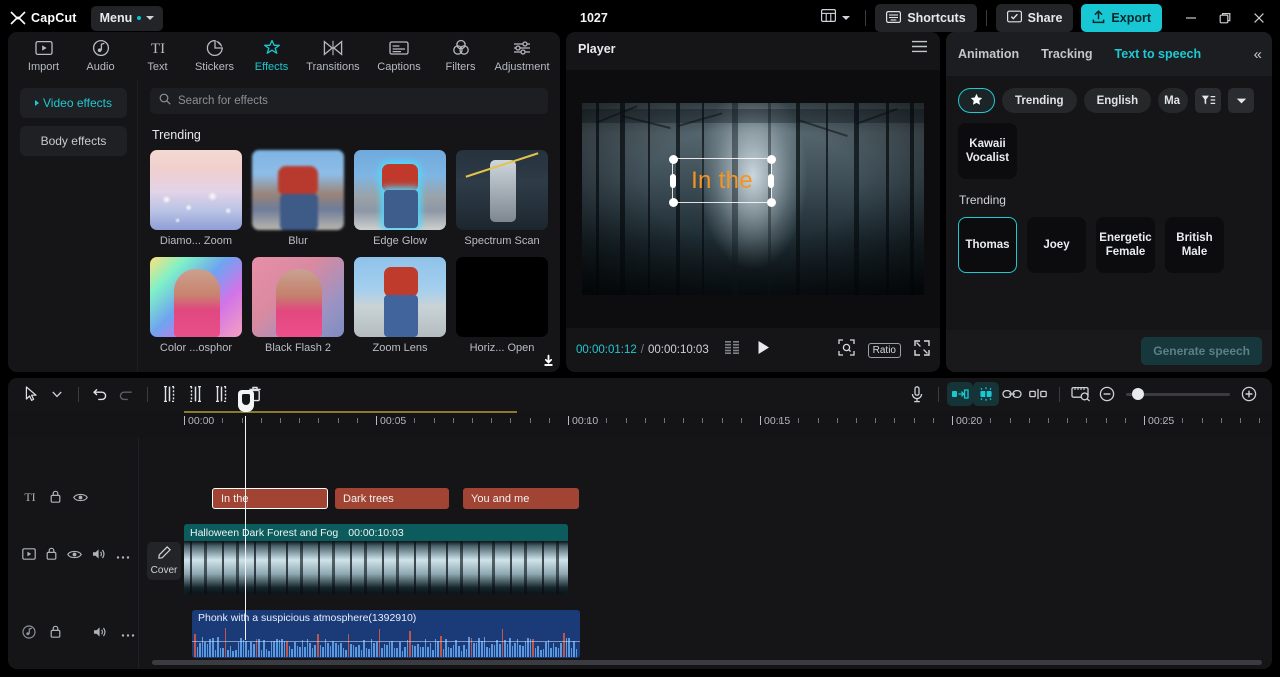  What do you see at coordinates (270, 498) in the screenshot?
I see `text-clip-in-the: In the` at bounding box center [270, 498].